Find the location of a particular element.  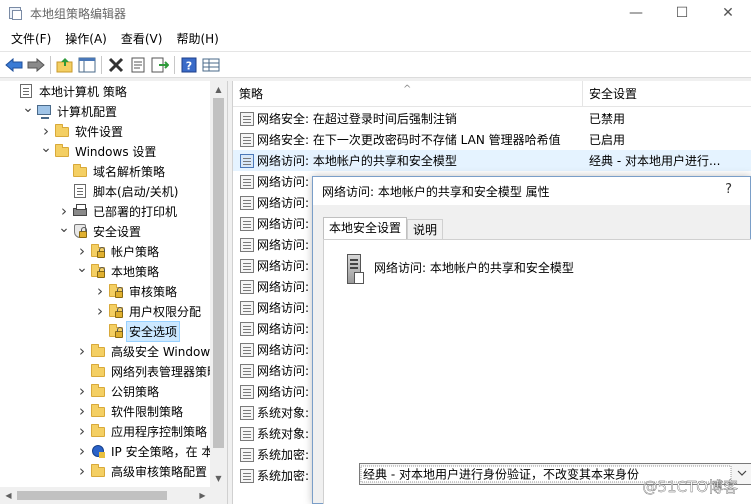

watermark-text: @51CTO博客 is located at coordinates (690, 487).